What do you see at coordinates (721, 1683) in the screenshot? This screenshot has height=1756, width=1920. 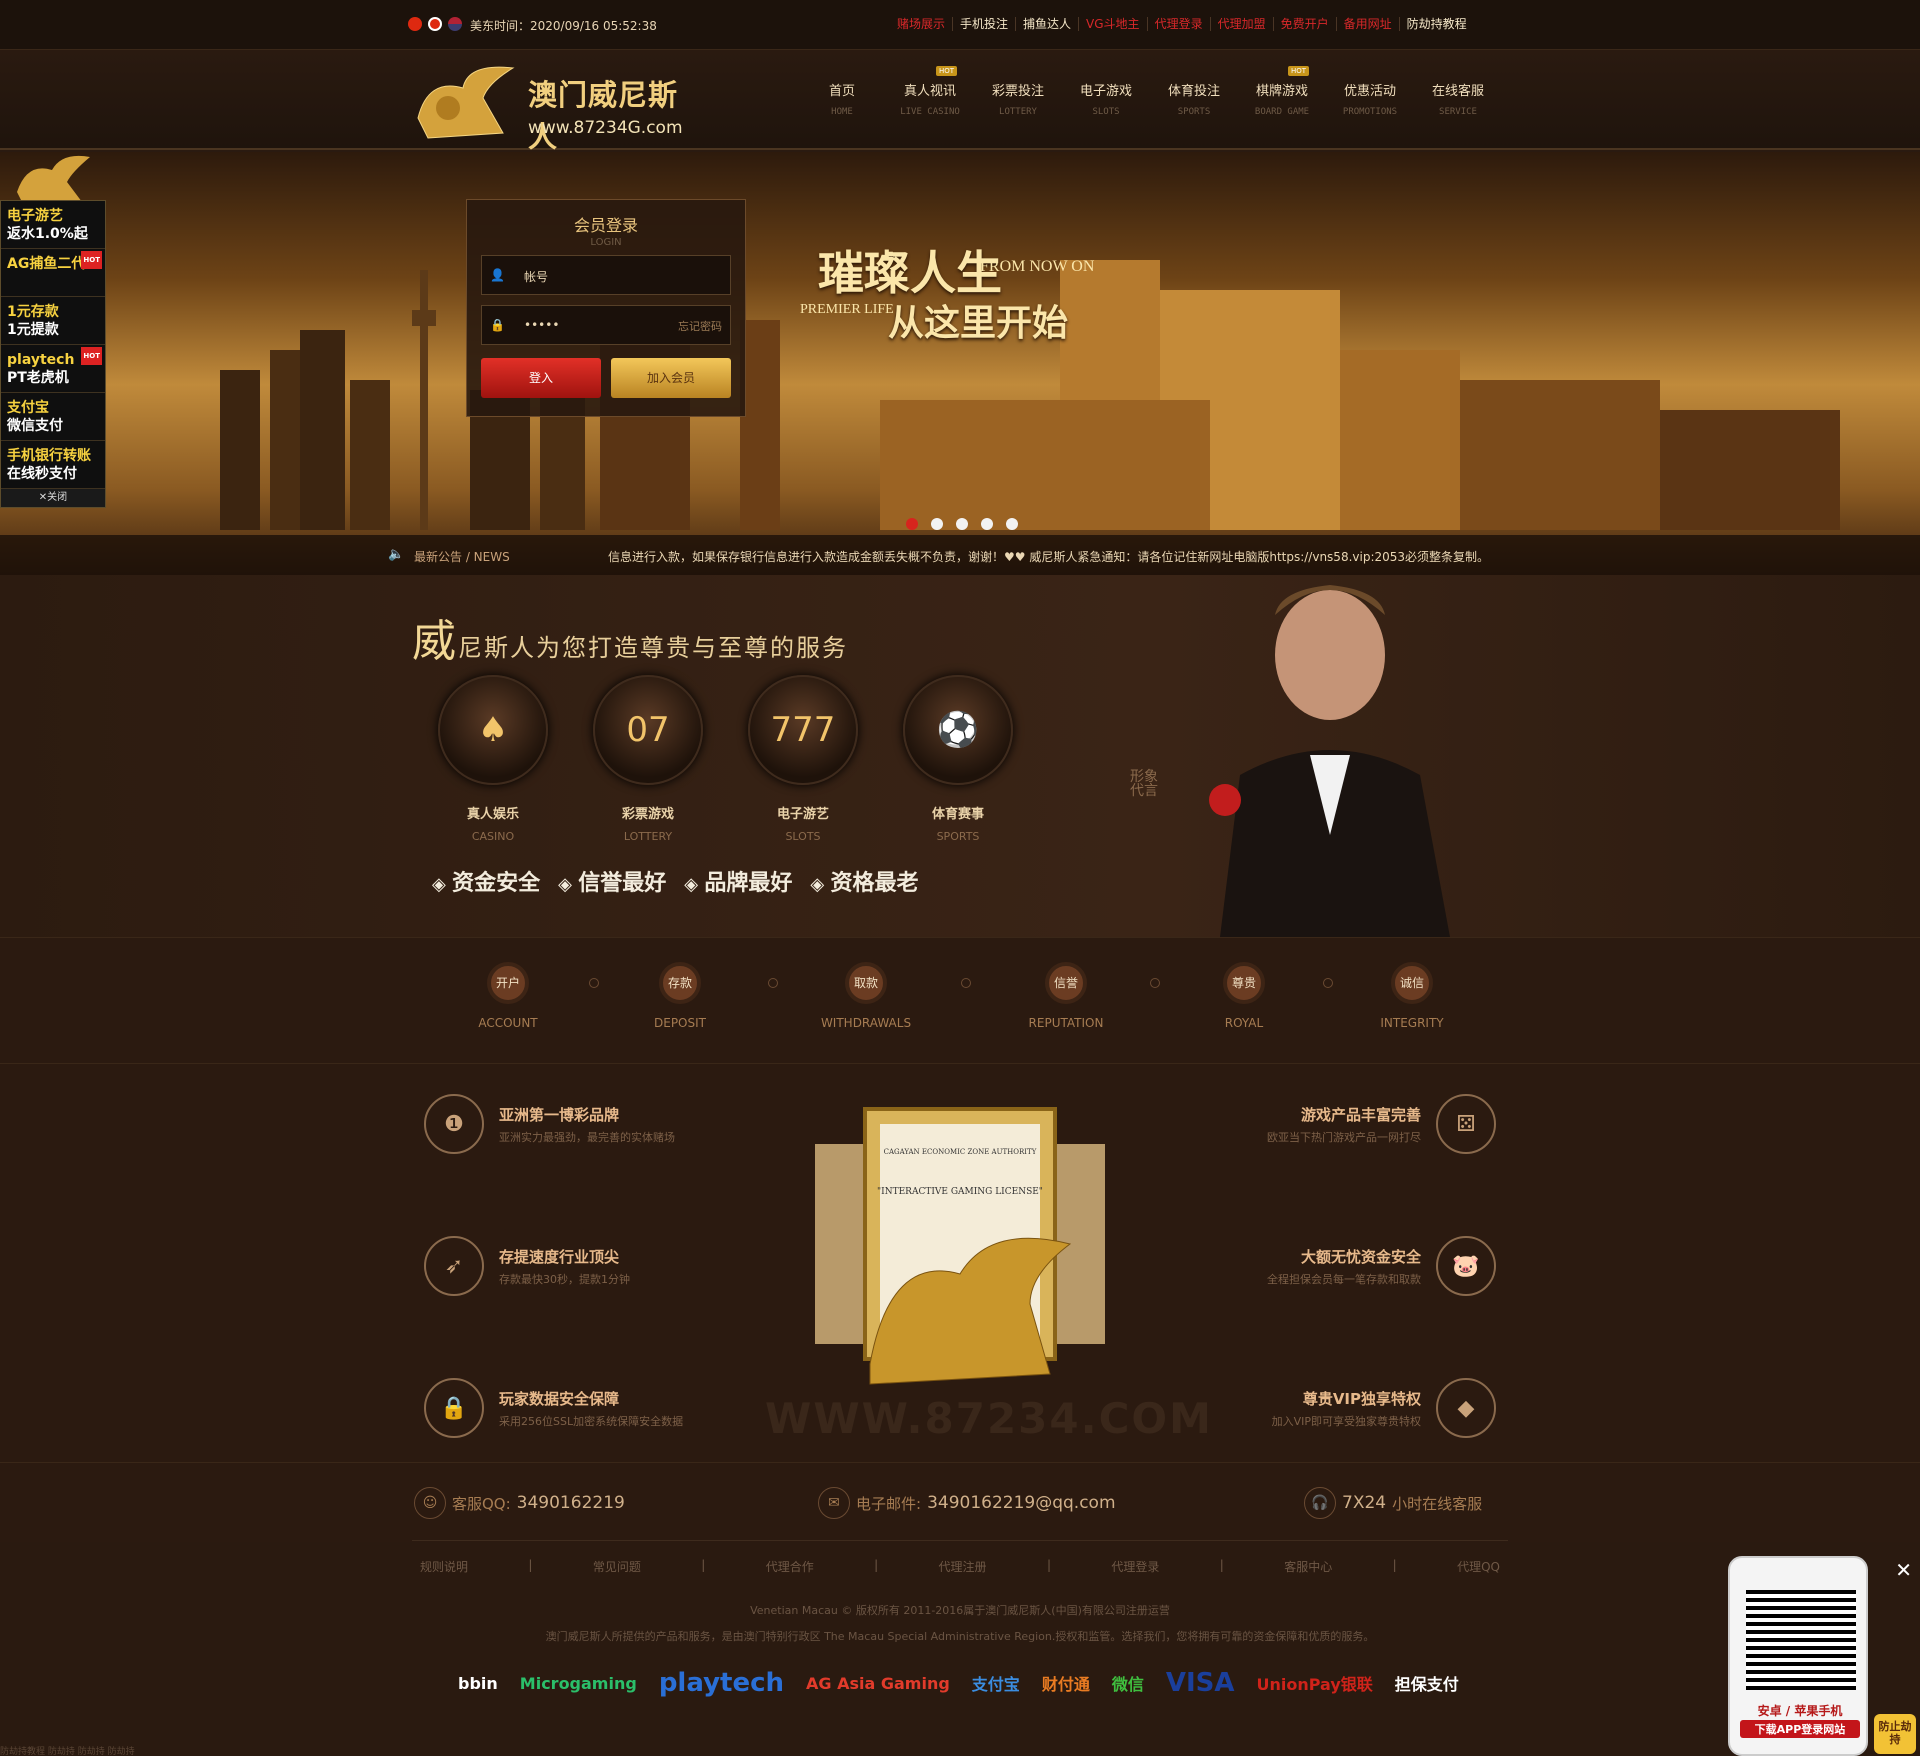 I see `partner-logo: playtech` at bounding box center [721, 1683].